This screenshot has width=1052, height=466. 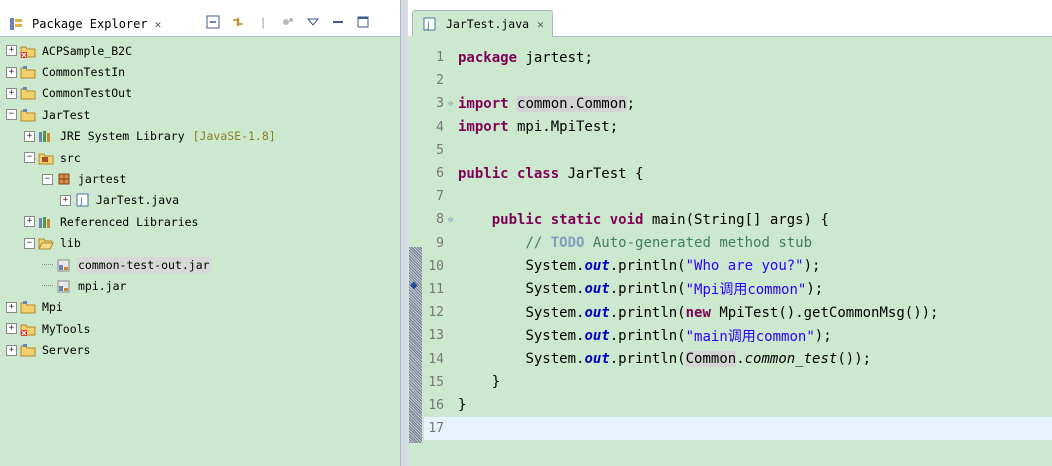 I want to click on line-number: 8 ⊖, so click(x=444, y=220).